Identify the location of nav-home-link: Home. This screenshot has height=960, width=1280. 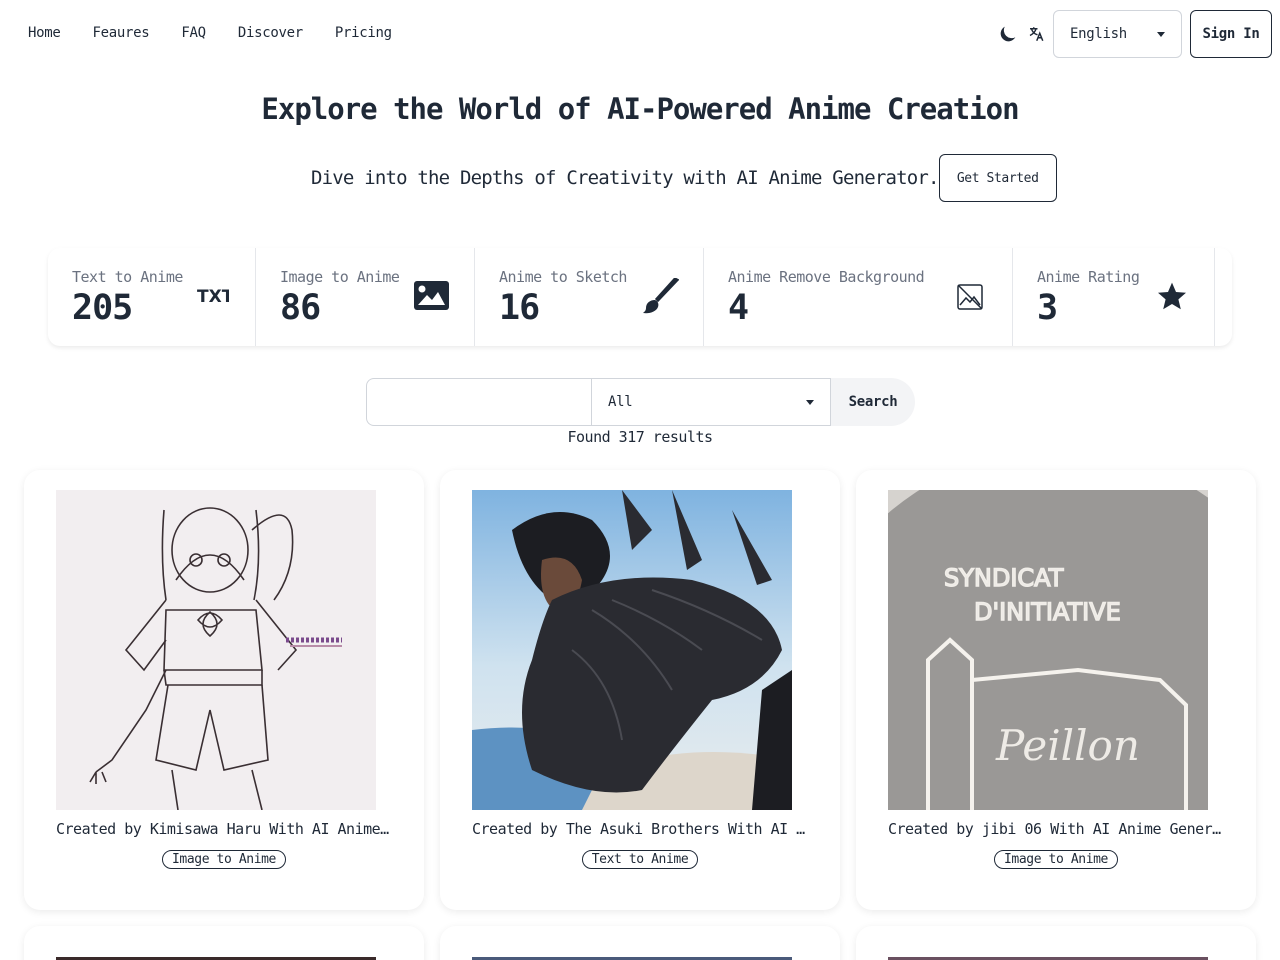
(44, 33).